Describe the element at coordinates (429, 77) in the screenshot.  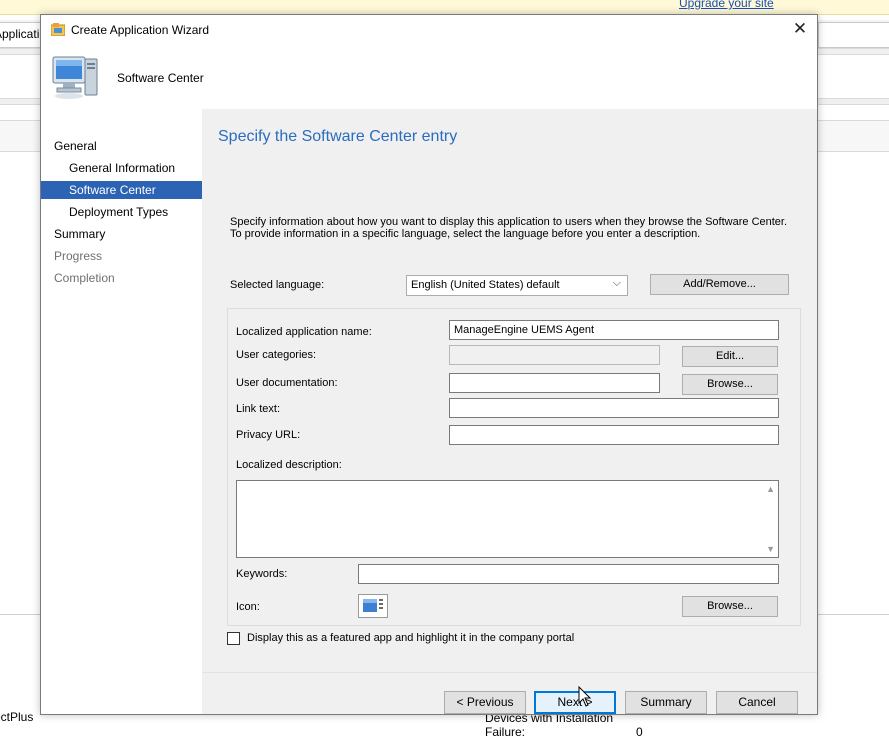
I see `wizard-header: Software Center` at that location.